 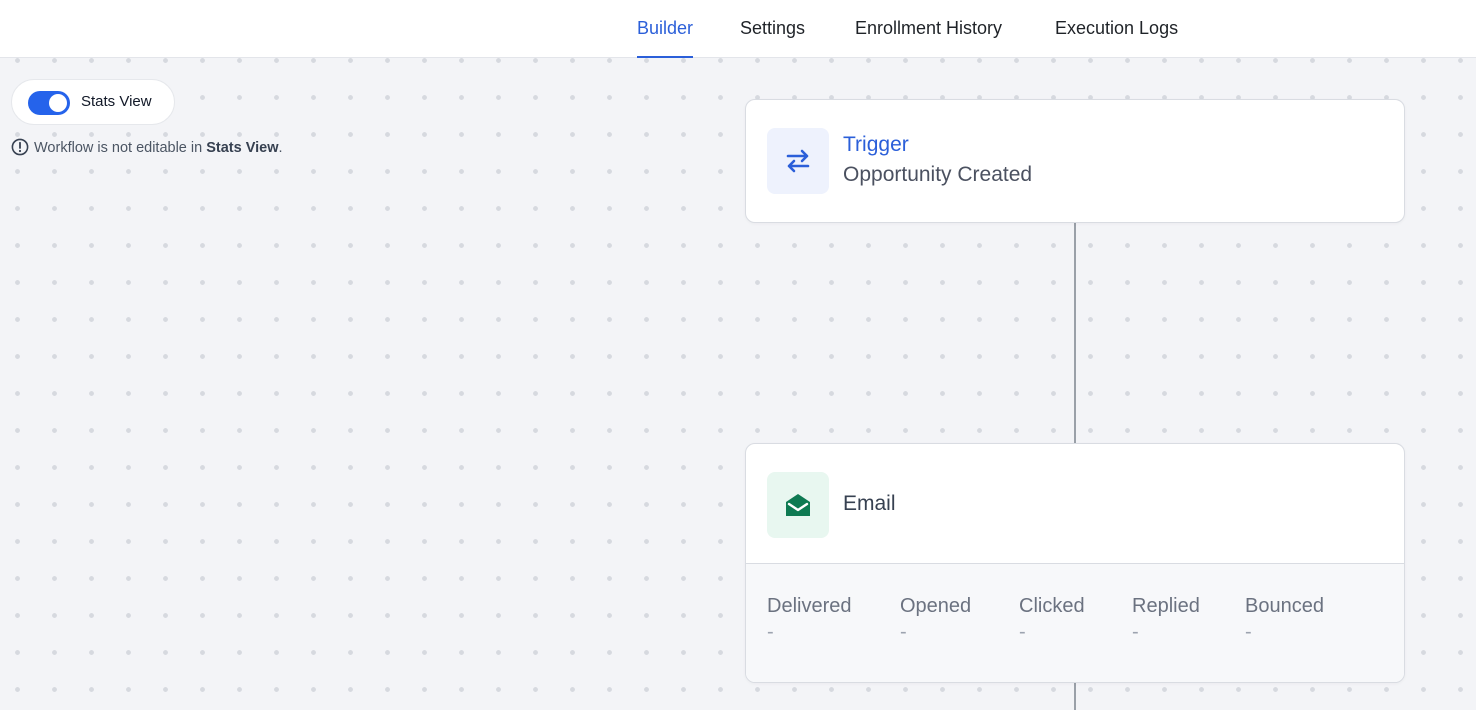 I want to click on connector-line-bottom, so click(x=1075, y=696).